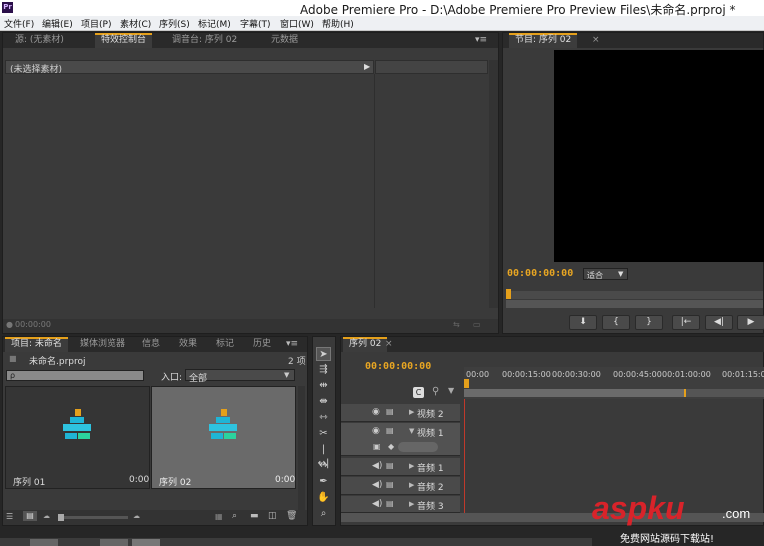  Describe the element at coordinates (686, 322) in the screenshot. I see `go-to-in-icon: |←` at that location.